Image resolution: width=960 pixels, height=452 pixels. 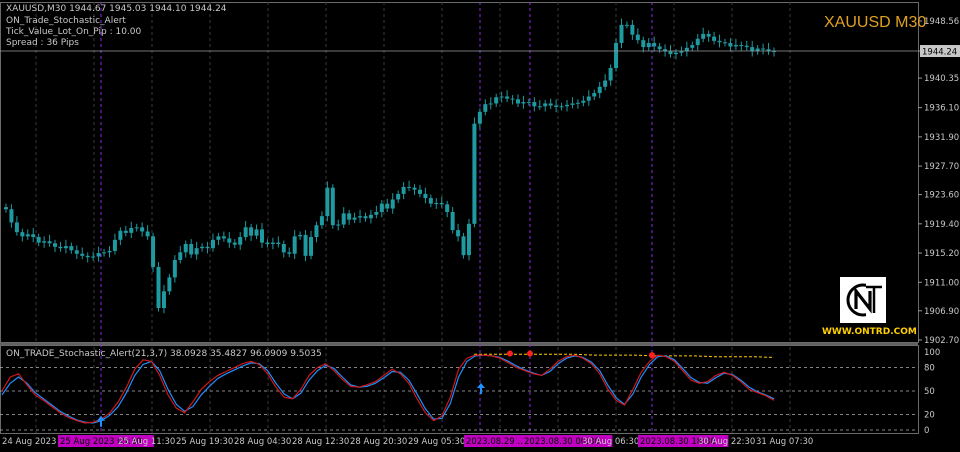 I want to click on price-tick-label: 1927.70, so click(x=941, y=167).